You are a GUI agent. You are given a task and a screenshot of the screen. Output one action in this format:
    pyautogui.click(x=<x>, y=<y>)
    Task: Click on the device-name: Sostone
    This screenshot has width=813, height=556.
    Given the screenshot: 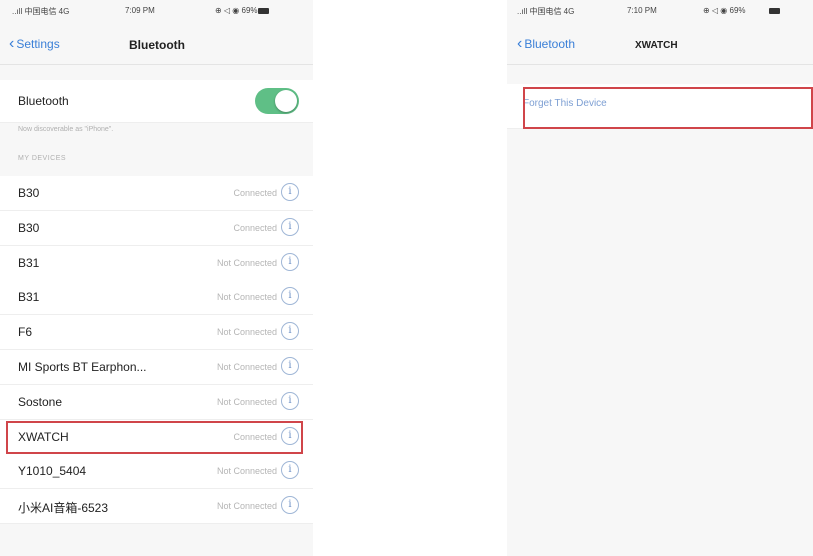 What is the action you would take?
    pyautogui.click(x=40, y=401)
    